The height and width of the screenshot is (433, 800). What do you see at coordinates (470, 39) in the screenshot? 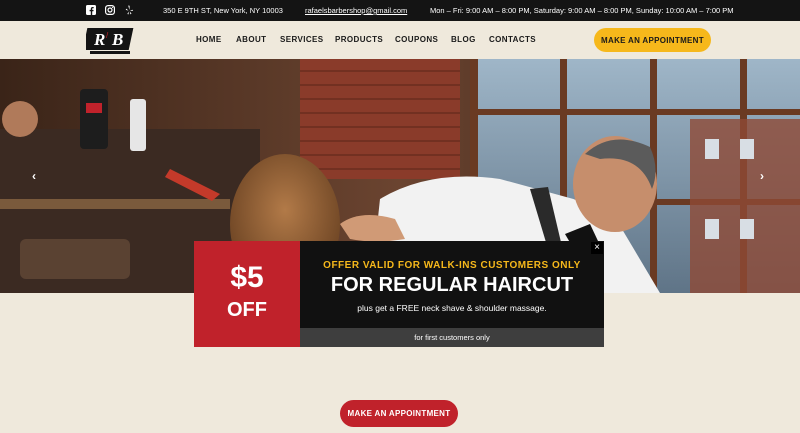
I see `nav-blog: BLOG` at bounding box center [470, 39].